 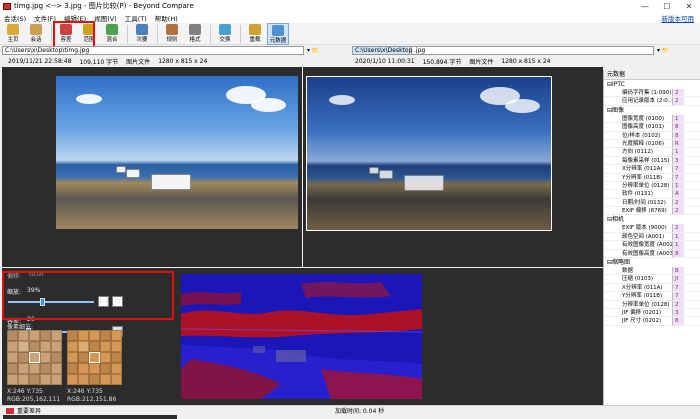 I want to click on menu-bar: 会话(S) 文件(F) 编辑(E) 视图(V) 工具(T) 帮助(H), so click(x=350, y=17).